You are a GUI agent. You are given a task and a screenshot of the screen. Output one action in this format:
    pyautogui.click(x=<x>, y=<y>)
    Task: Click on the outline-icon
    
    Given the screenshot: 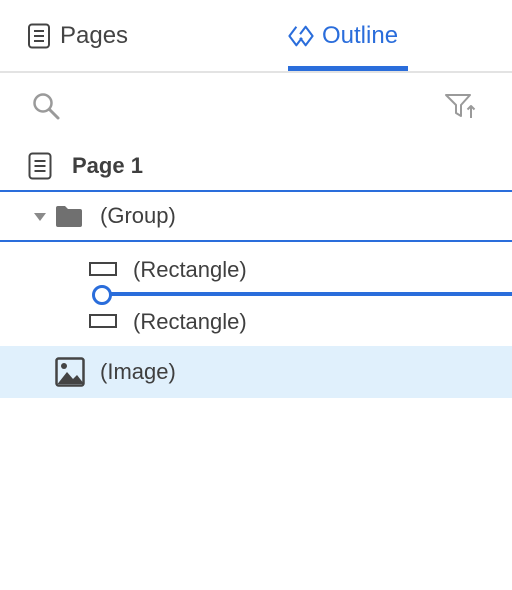 What is the action you would take?
    pyautogui.click(x=301, y=36)
    